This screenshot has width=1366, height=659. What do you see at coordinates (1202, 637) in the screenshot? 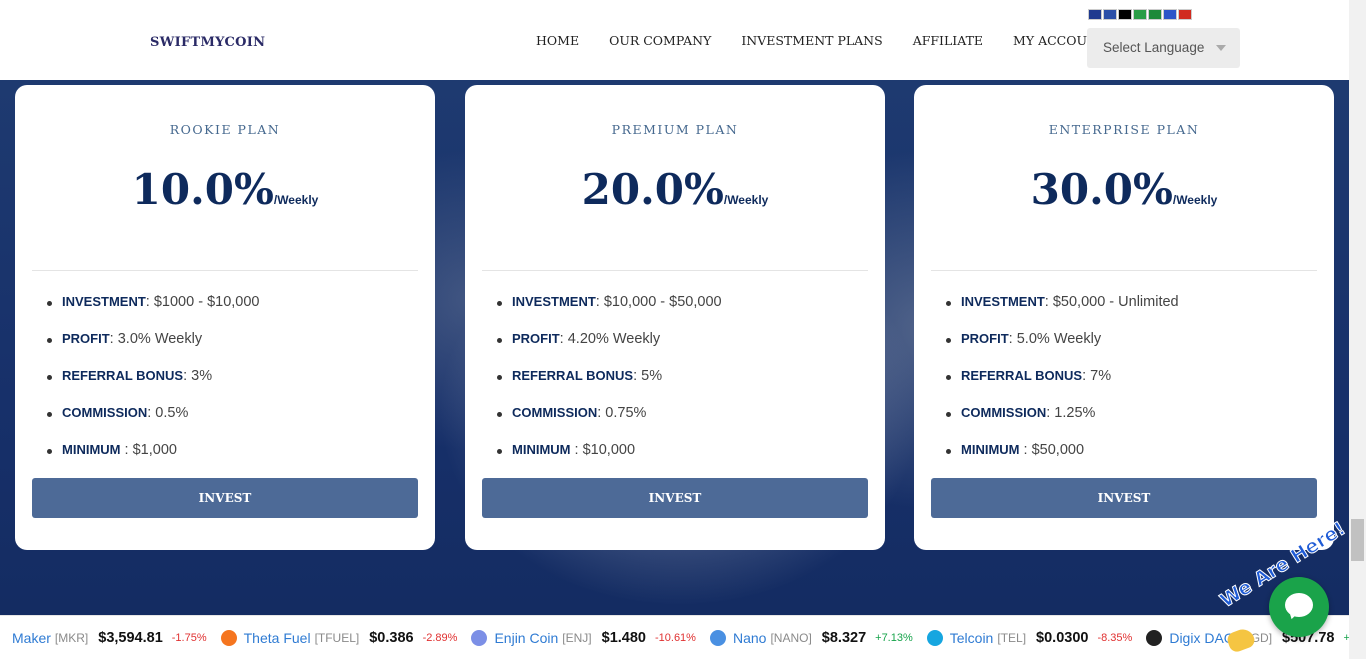
I see `ticker-coin-name: Digix DAO` at bounding box center [1202, 637].